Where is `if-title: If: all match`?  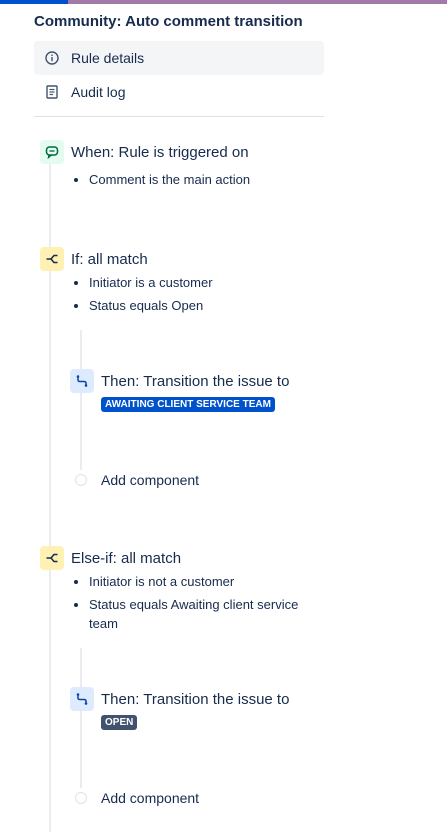
if-title: If: all match is located at coordinates (109, 259).